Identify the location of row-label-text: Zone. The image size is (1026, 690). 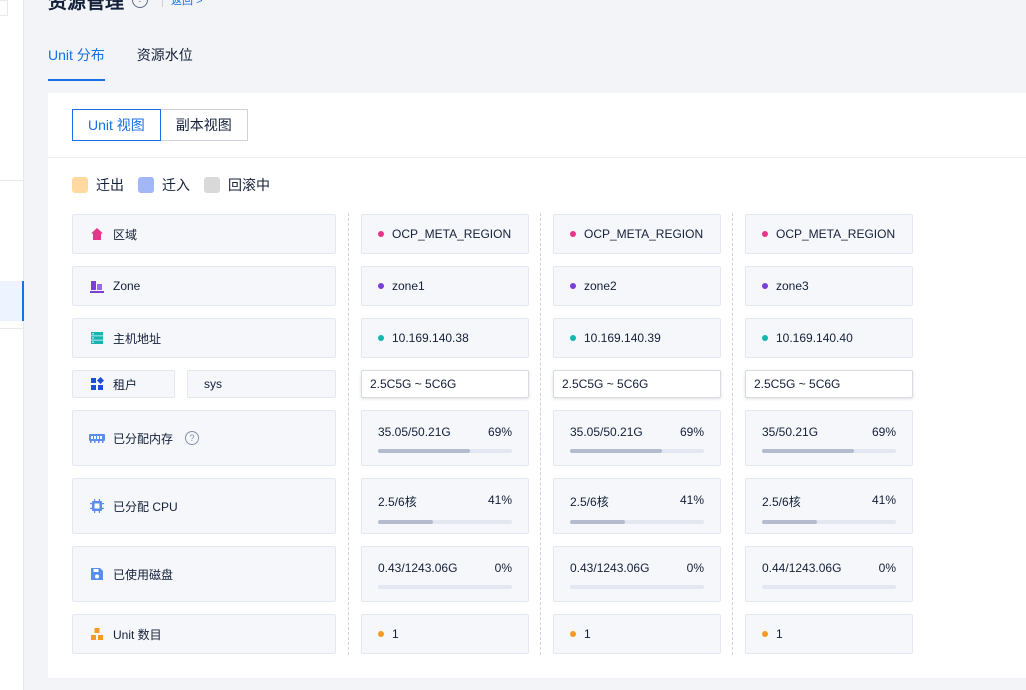
(127, 286).